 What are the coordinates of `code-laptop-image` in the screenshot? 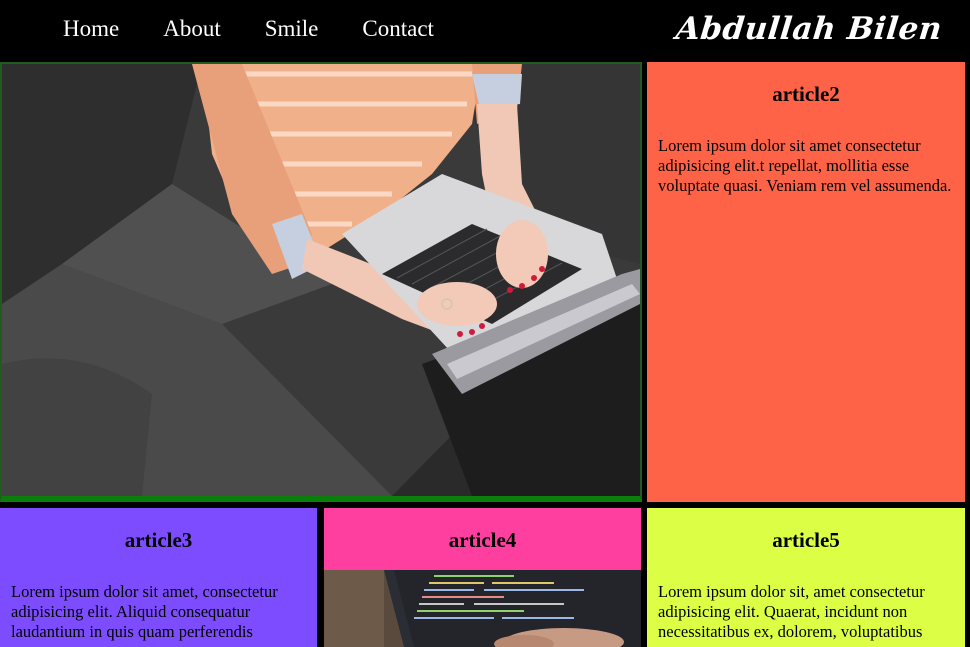 It's located at (482, 608).